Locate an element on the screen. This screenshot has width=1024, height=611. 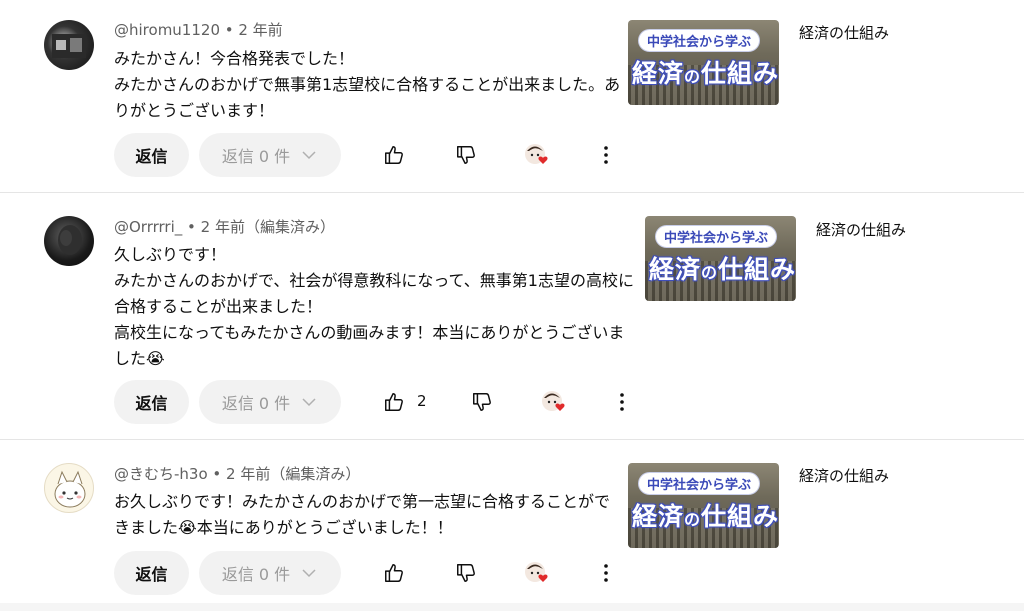
timestamp: • 2 年前 is located at coordinates (251, 30).